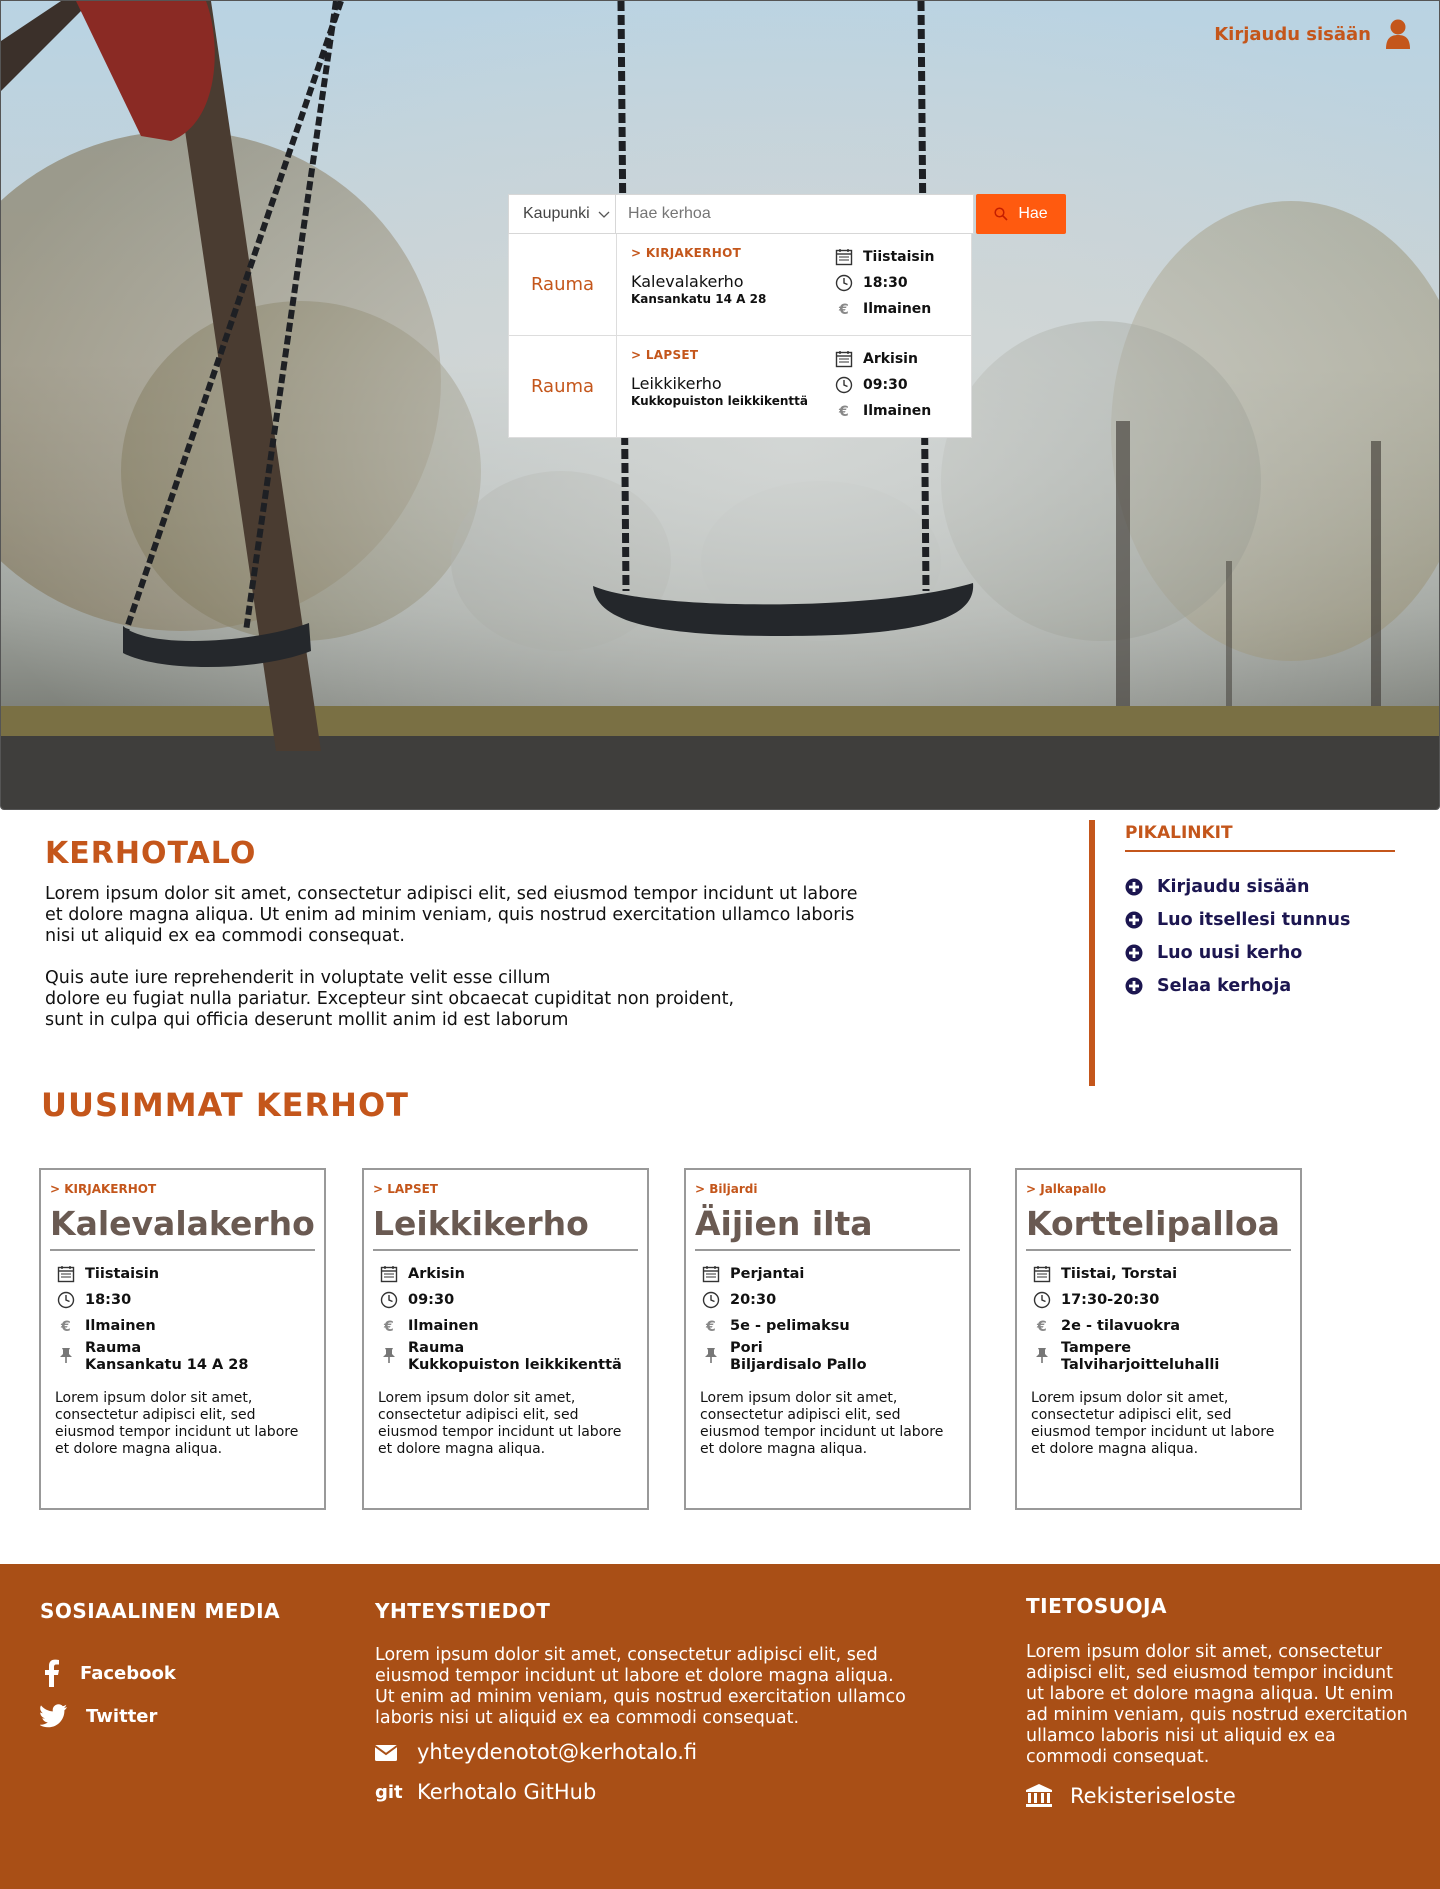 Image resolution: width=1440 pixels, height=1889 pixels. Describe the element at coordinates (386, 1753) in the screenshot. I see `envelope-icon` at that location.